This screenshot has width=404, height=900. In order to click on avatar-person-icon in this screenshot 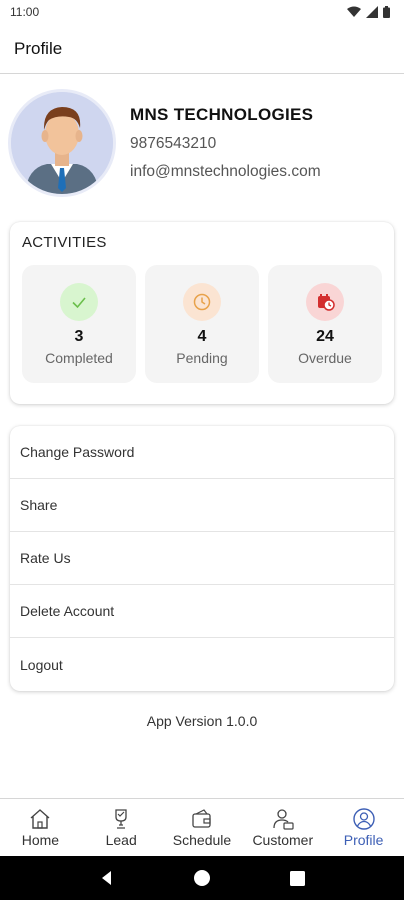, I will do `click(62, 143)`.